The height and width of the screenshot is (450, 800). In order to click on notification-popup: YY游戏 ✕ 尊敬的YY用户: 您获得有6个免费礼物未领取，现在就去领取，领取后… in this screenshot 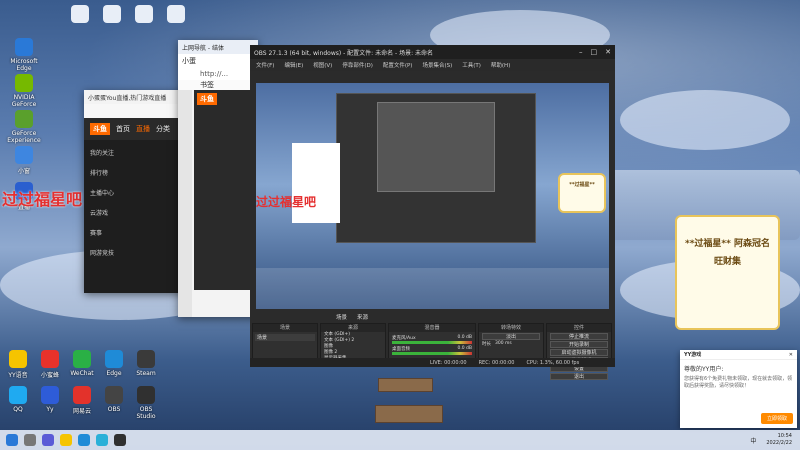, I will do `click(738, 389)`.